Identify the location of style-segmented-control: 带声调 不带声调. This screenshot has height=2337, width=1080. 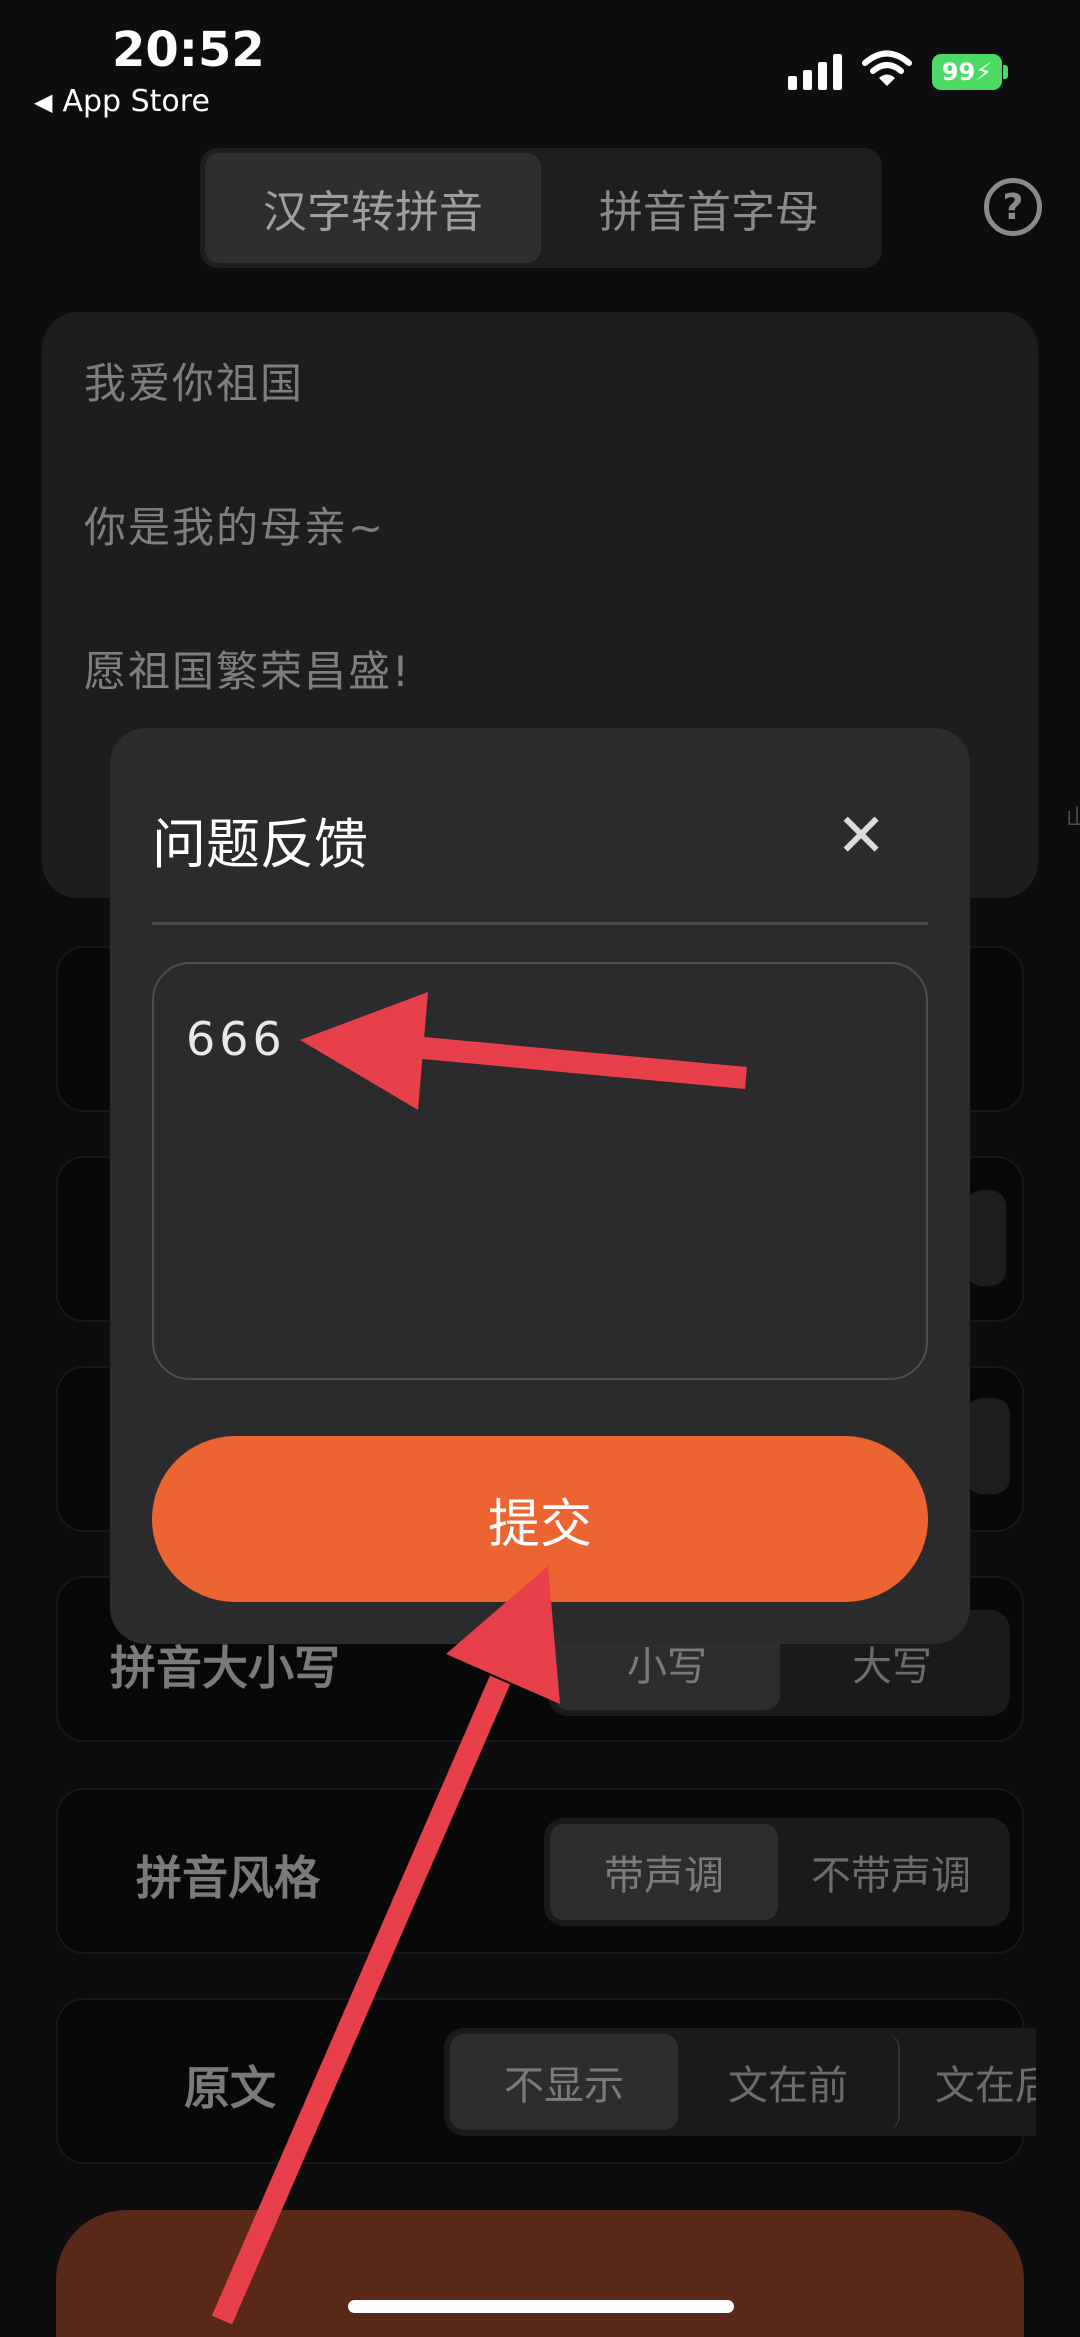
(777, 1872).